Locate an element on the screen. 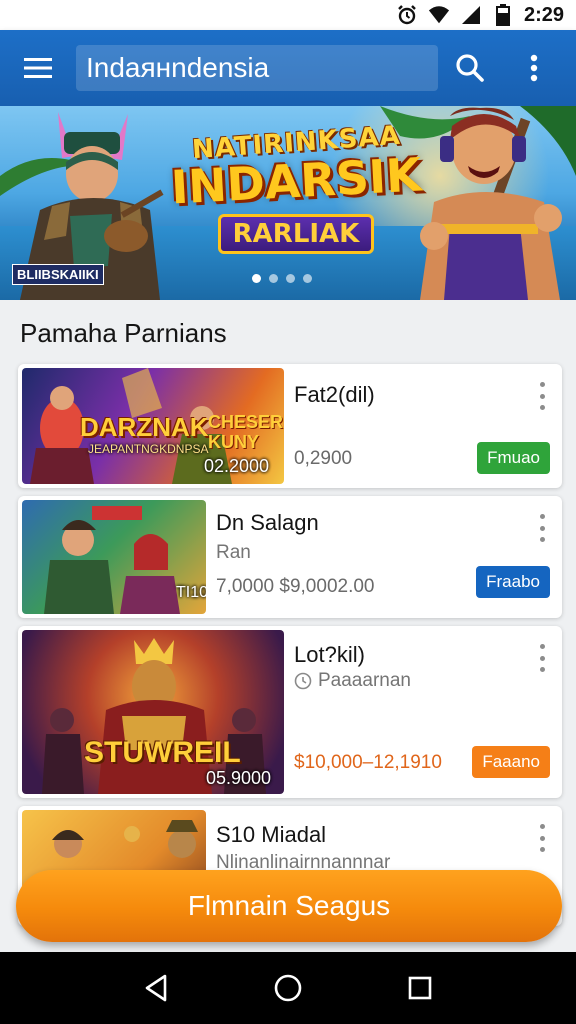  overflow-menu-button is located at coordinates (534, 68).